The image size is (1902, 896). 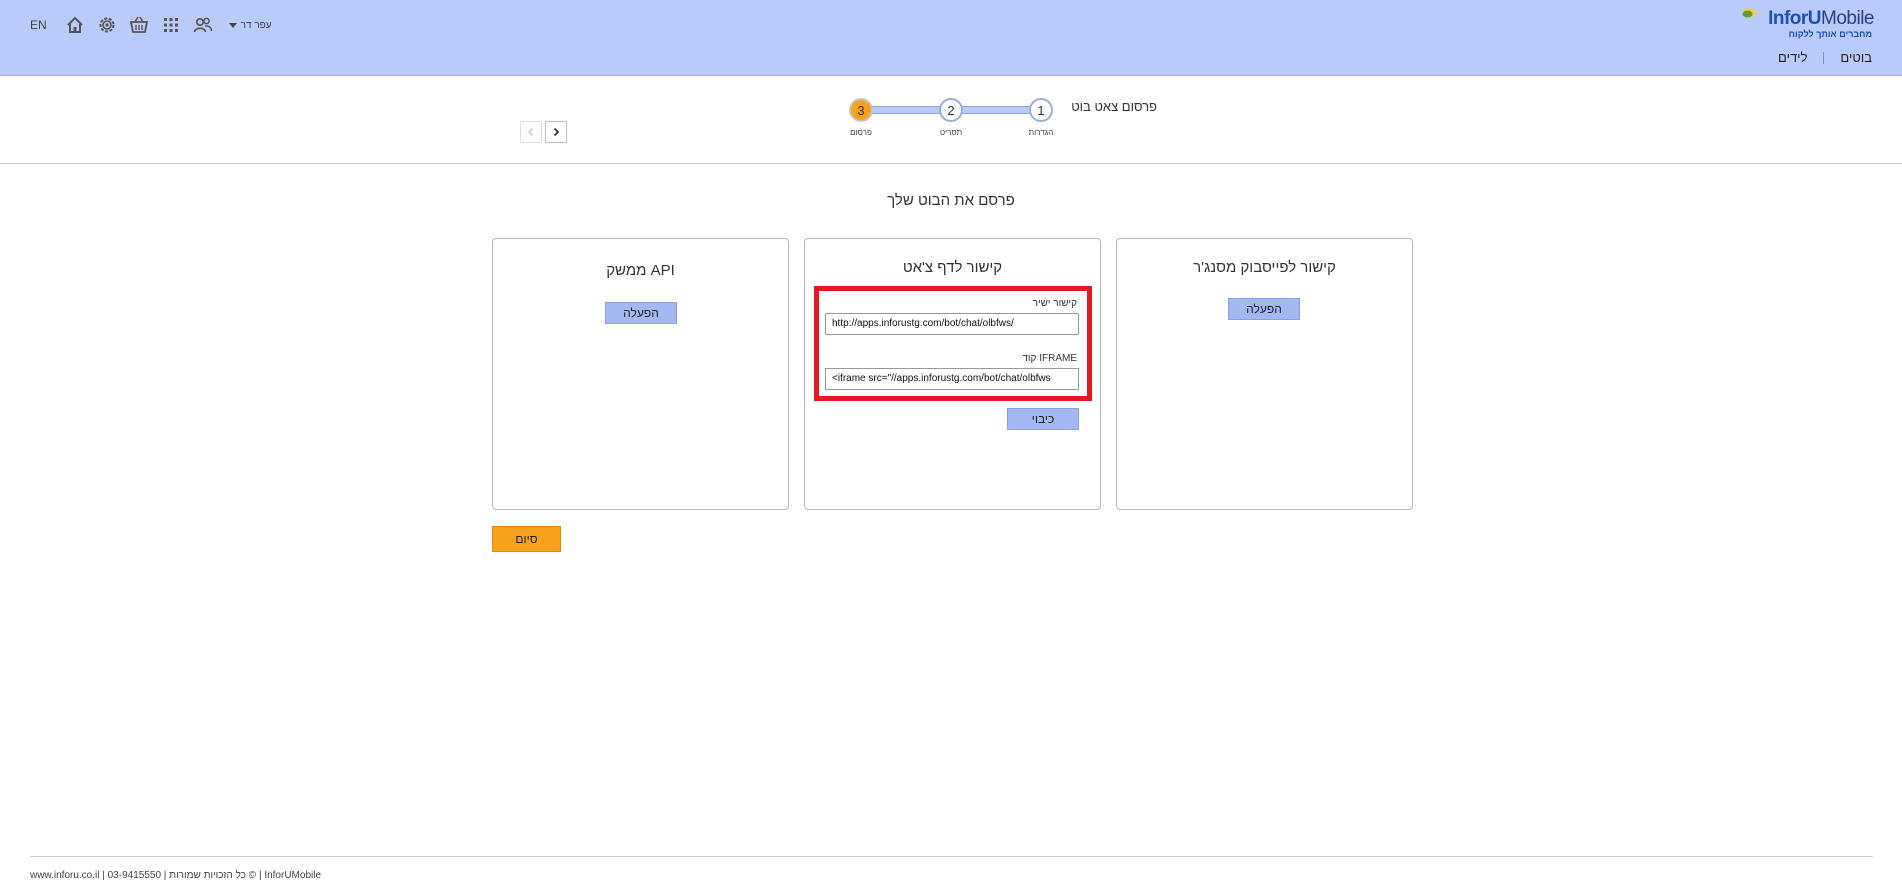 I want to click on step-3: 3, so click(x=861, y=110).